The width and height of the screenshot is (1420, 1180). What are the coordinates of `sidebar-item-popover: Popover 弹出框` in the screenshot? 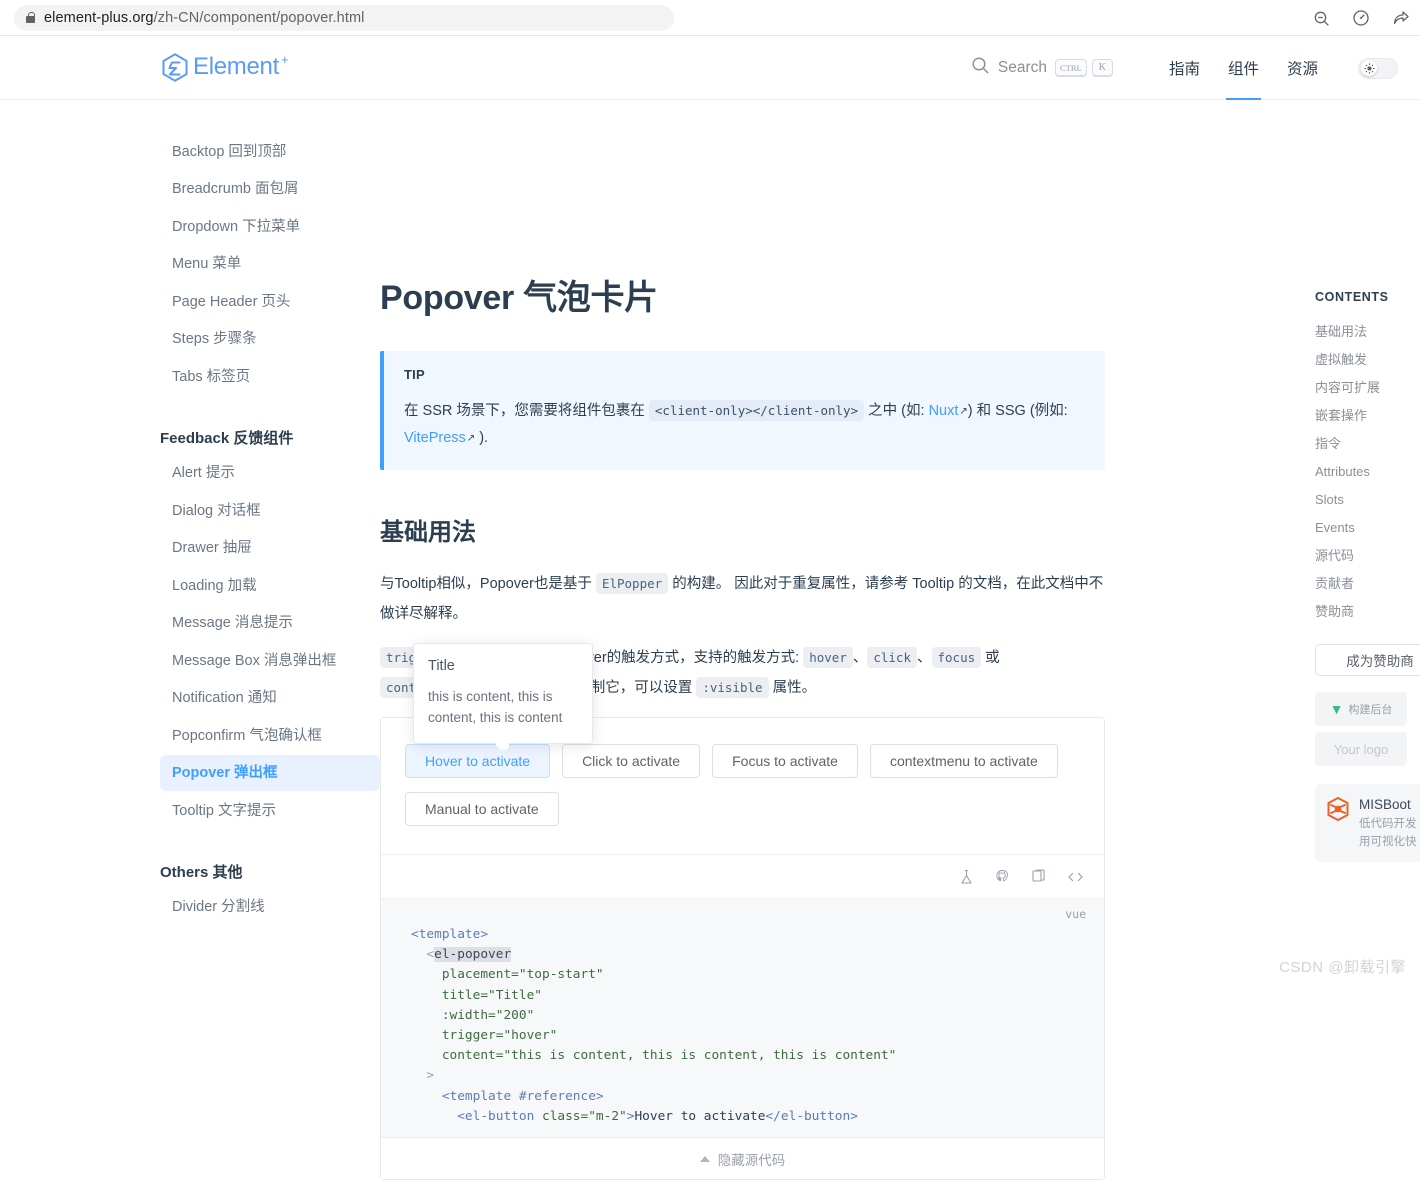 It's located at (270, 773).